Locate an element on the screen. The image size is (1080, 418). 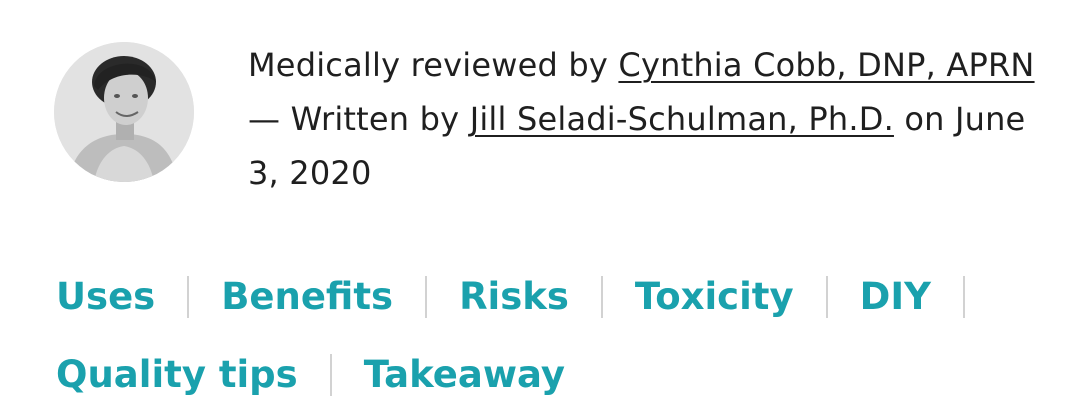
toc-link-takeaway: Takeaway is located at coordinates (464, 375).